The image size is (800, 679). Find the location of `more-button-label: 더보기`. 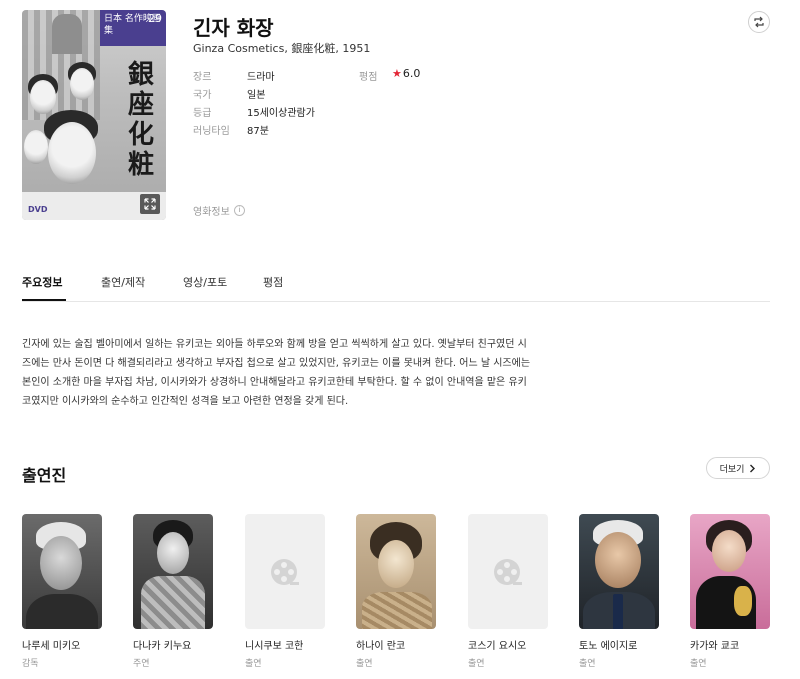

more-button-label: 더보기 is located at coordinates (732, 469).